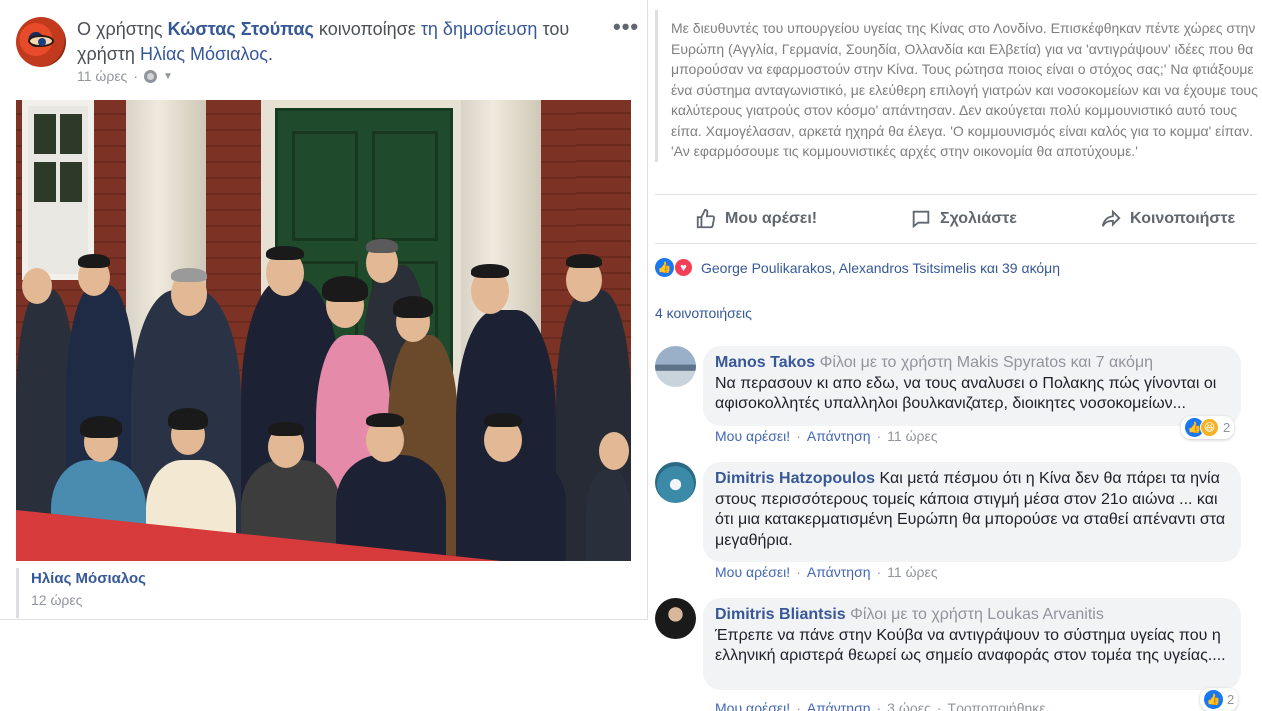 Image resolution: width=1262 pixels, height=711 pixels. I want to click on globe-icon, so click(150, 76).